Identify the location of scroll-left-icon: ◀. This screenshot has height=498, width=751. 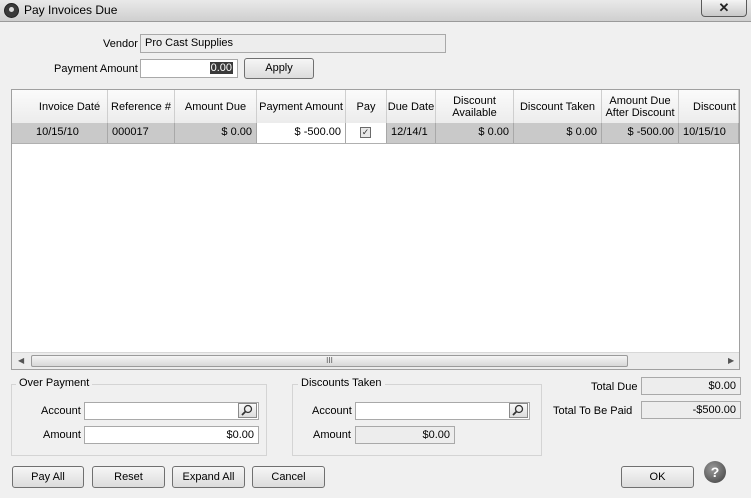
(21, 360).